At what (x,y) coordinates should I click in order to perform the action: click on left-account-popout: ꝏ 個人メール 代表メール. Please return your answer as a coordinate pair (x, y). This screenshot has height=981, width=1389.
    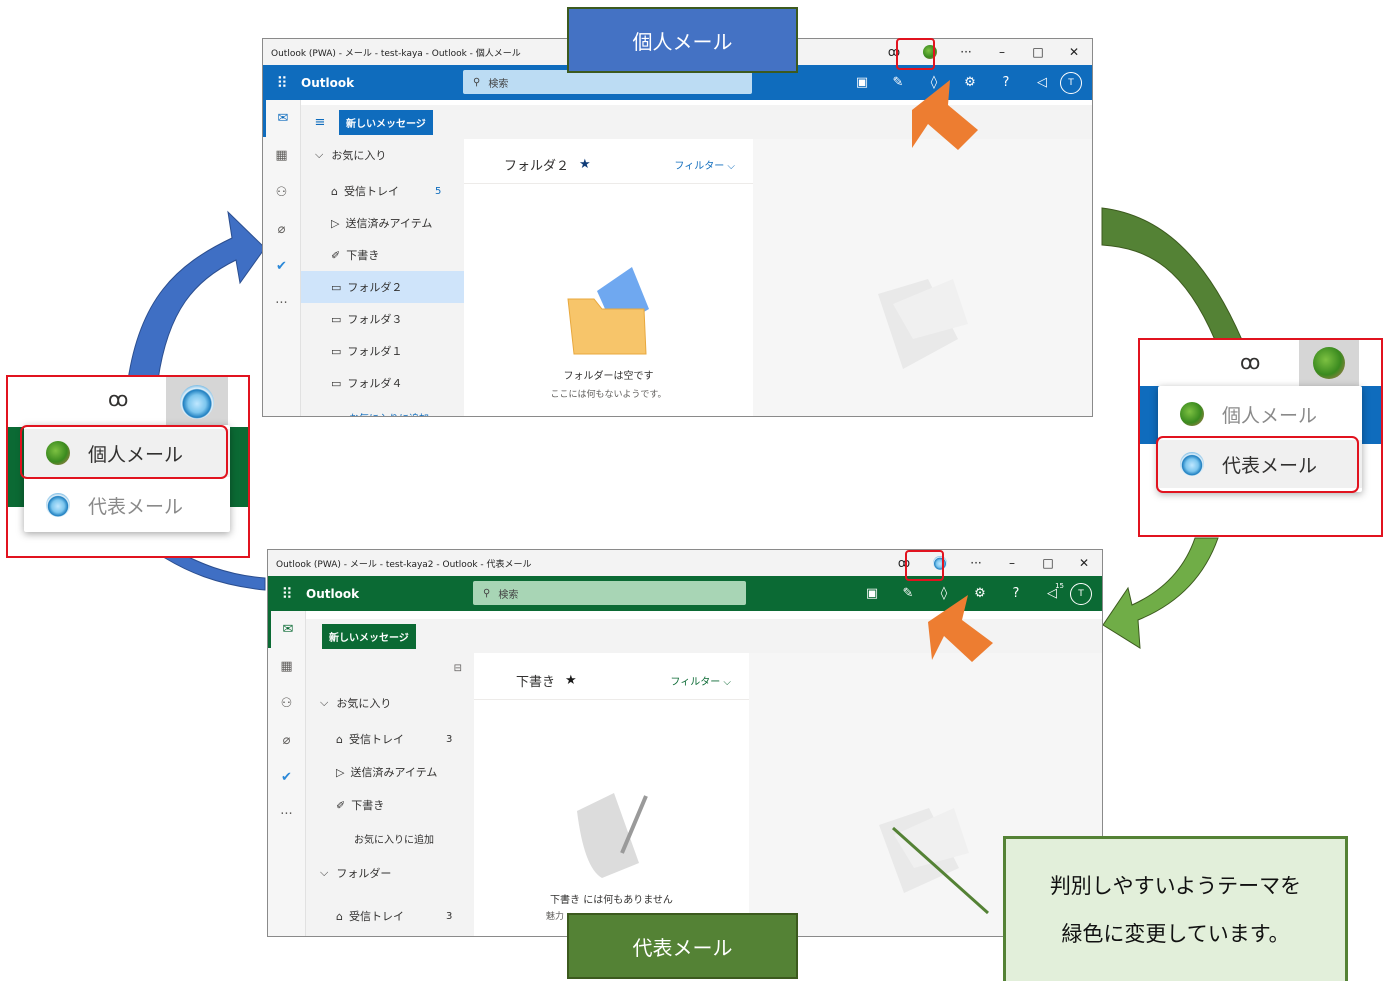
    Looking at the image, I should click on (128, 466).